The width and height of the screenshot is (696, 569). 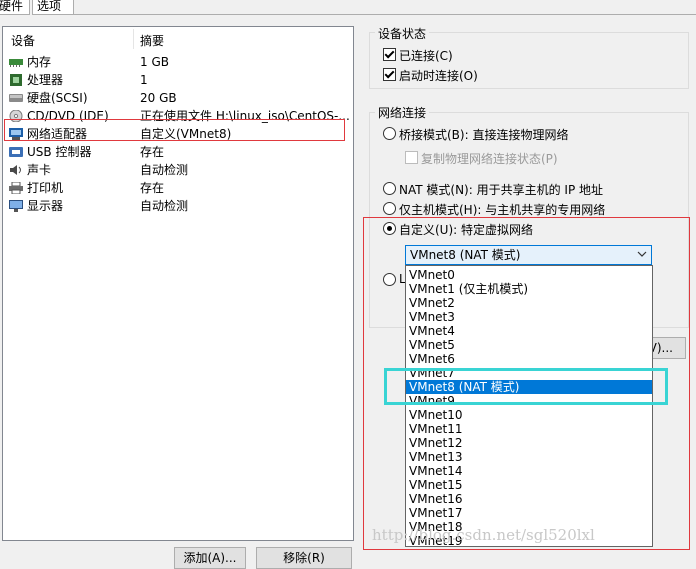 What do you see at coordinates (389, 133) in the screenshot?
I see `bridged-radio` at bounding box center [389, 133].